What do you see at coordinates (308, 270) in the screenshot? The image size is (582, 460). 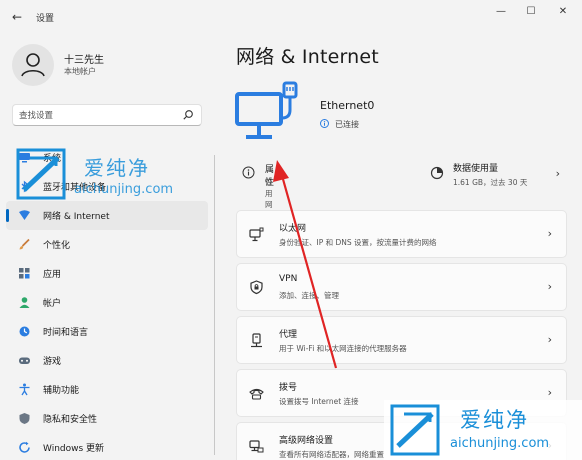 I see `arrow-shaft` at bounding box center [308, 270].